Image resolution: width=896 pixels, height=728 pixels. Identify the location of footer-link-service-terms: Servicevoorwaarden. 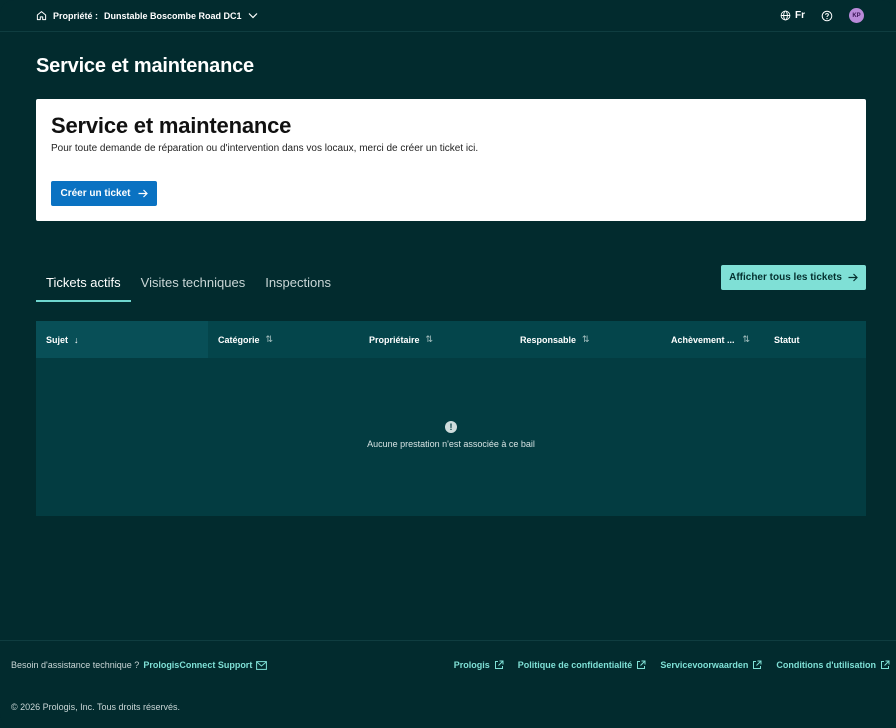
(711, 665).